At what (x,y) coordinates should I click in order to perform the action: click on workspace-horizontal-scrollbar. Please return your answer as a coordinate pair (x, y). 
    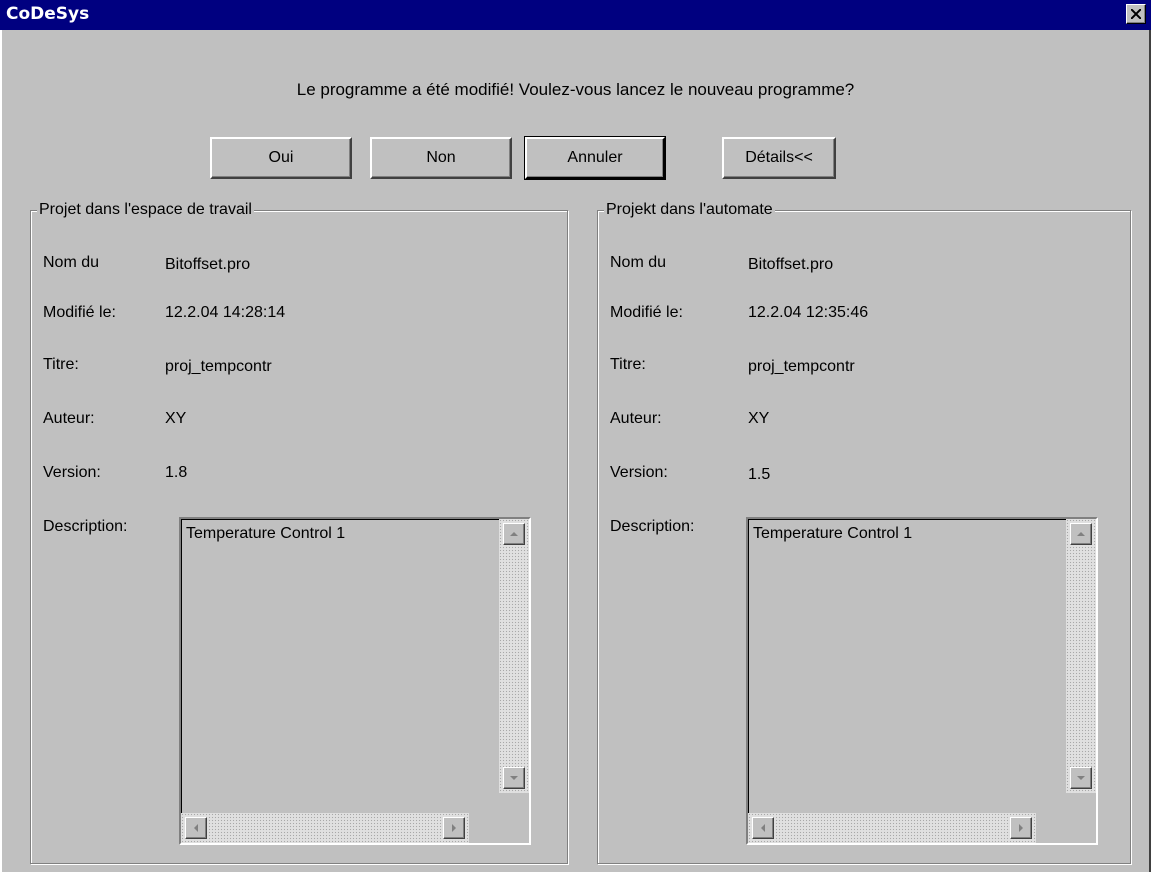
    Looking at the image, I should click on (325, 828).